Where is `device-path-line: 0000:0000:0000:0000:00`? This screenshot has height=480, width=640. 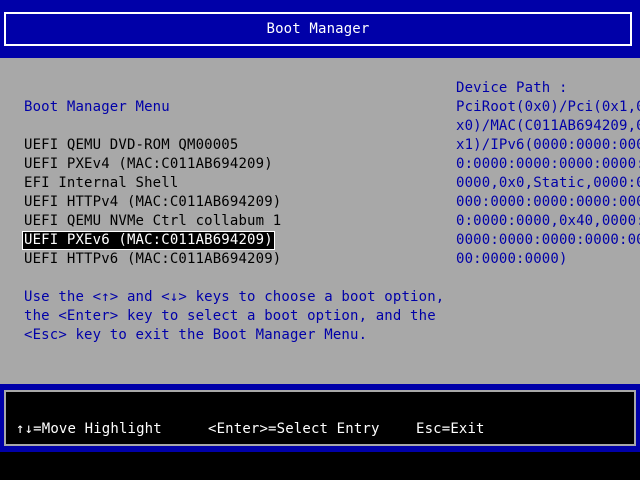
device-path-line: 0000:0000:0000:0000:00 is located at coordinates (548, 240).